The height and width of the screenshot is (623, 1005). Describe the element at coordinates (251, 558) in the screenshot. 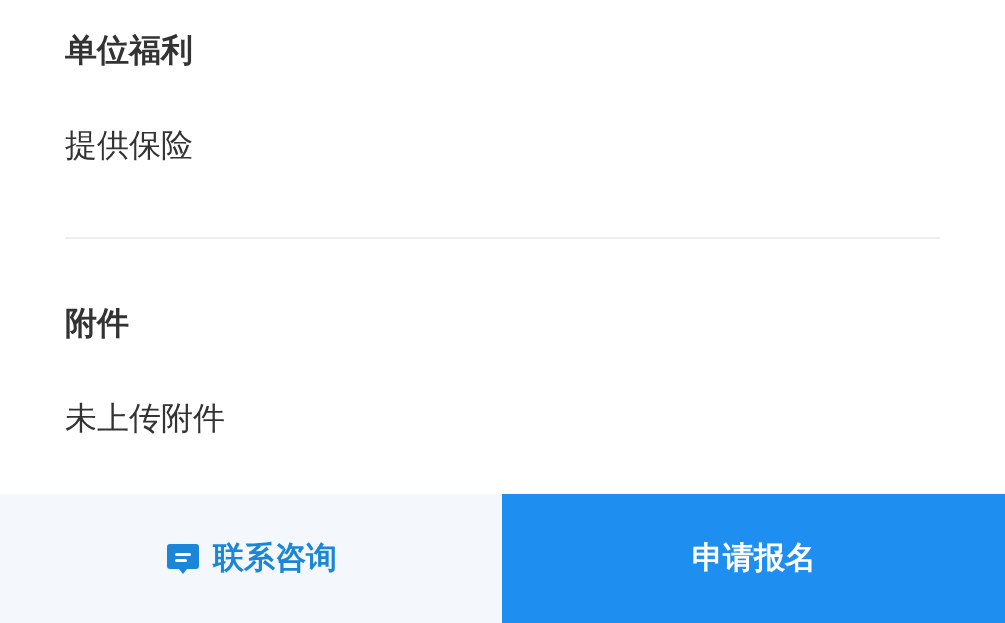

I see `contact-button: 联系咨询` at that location.